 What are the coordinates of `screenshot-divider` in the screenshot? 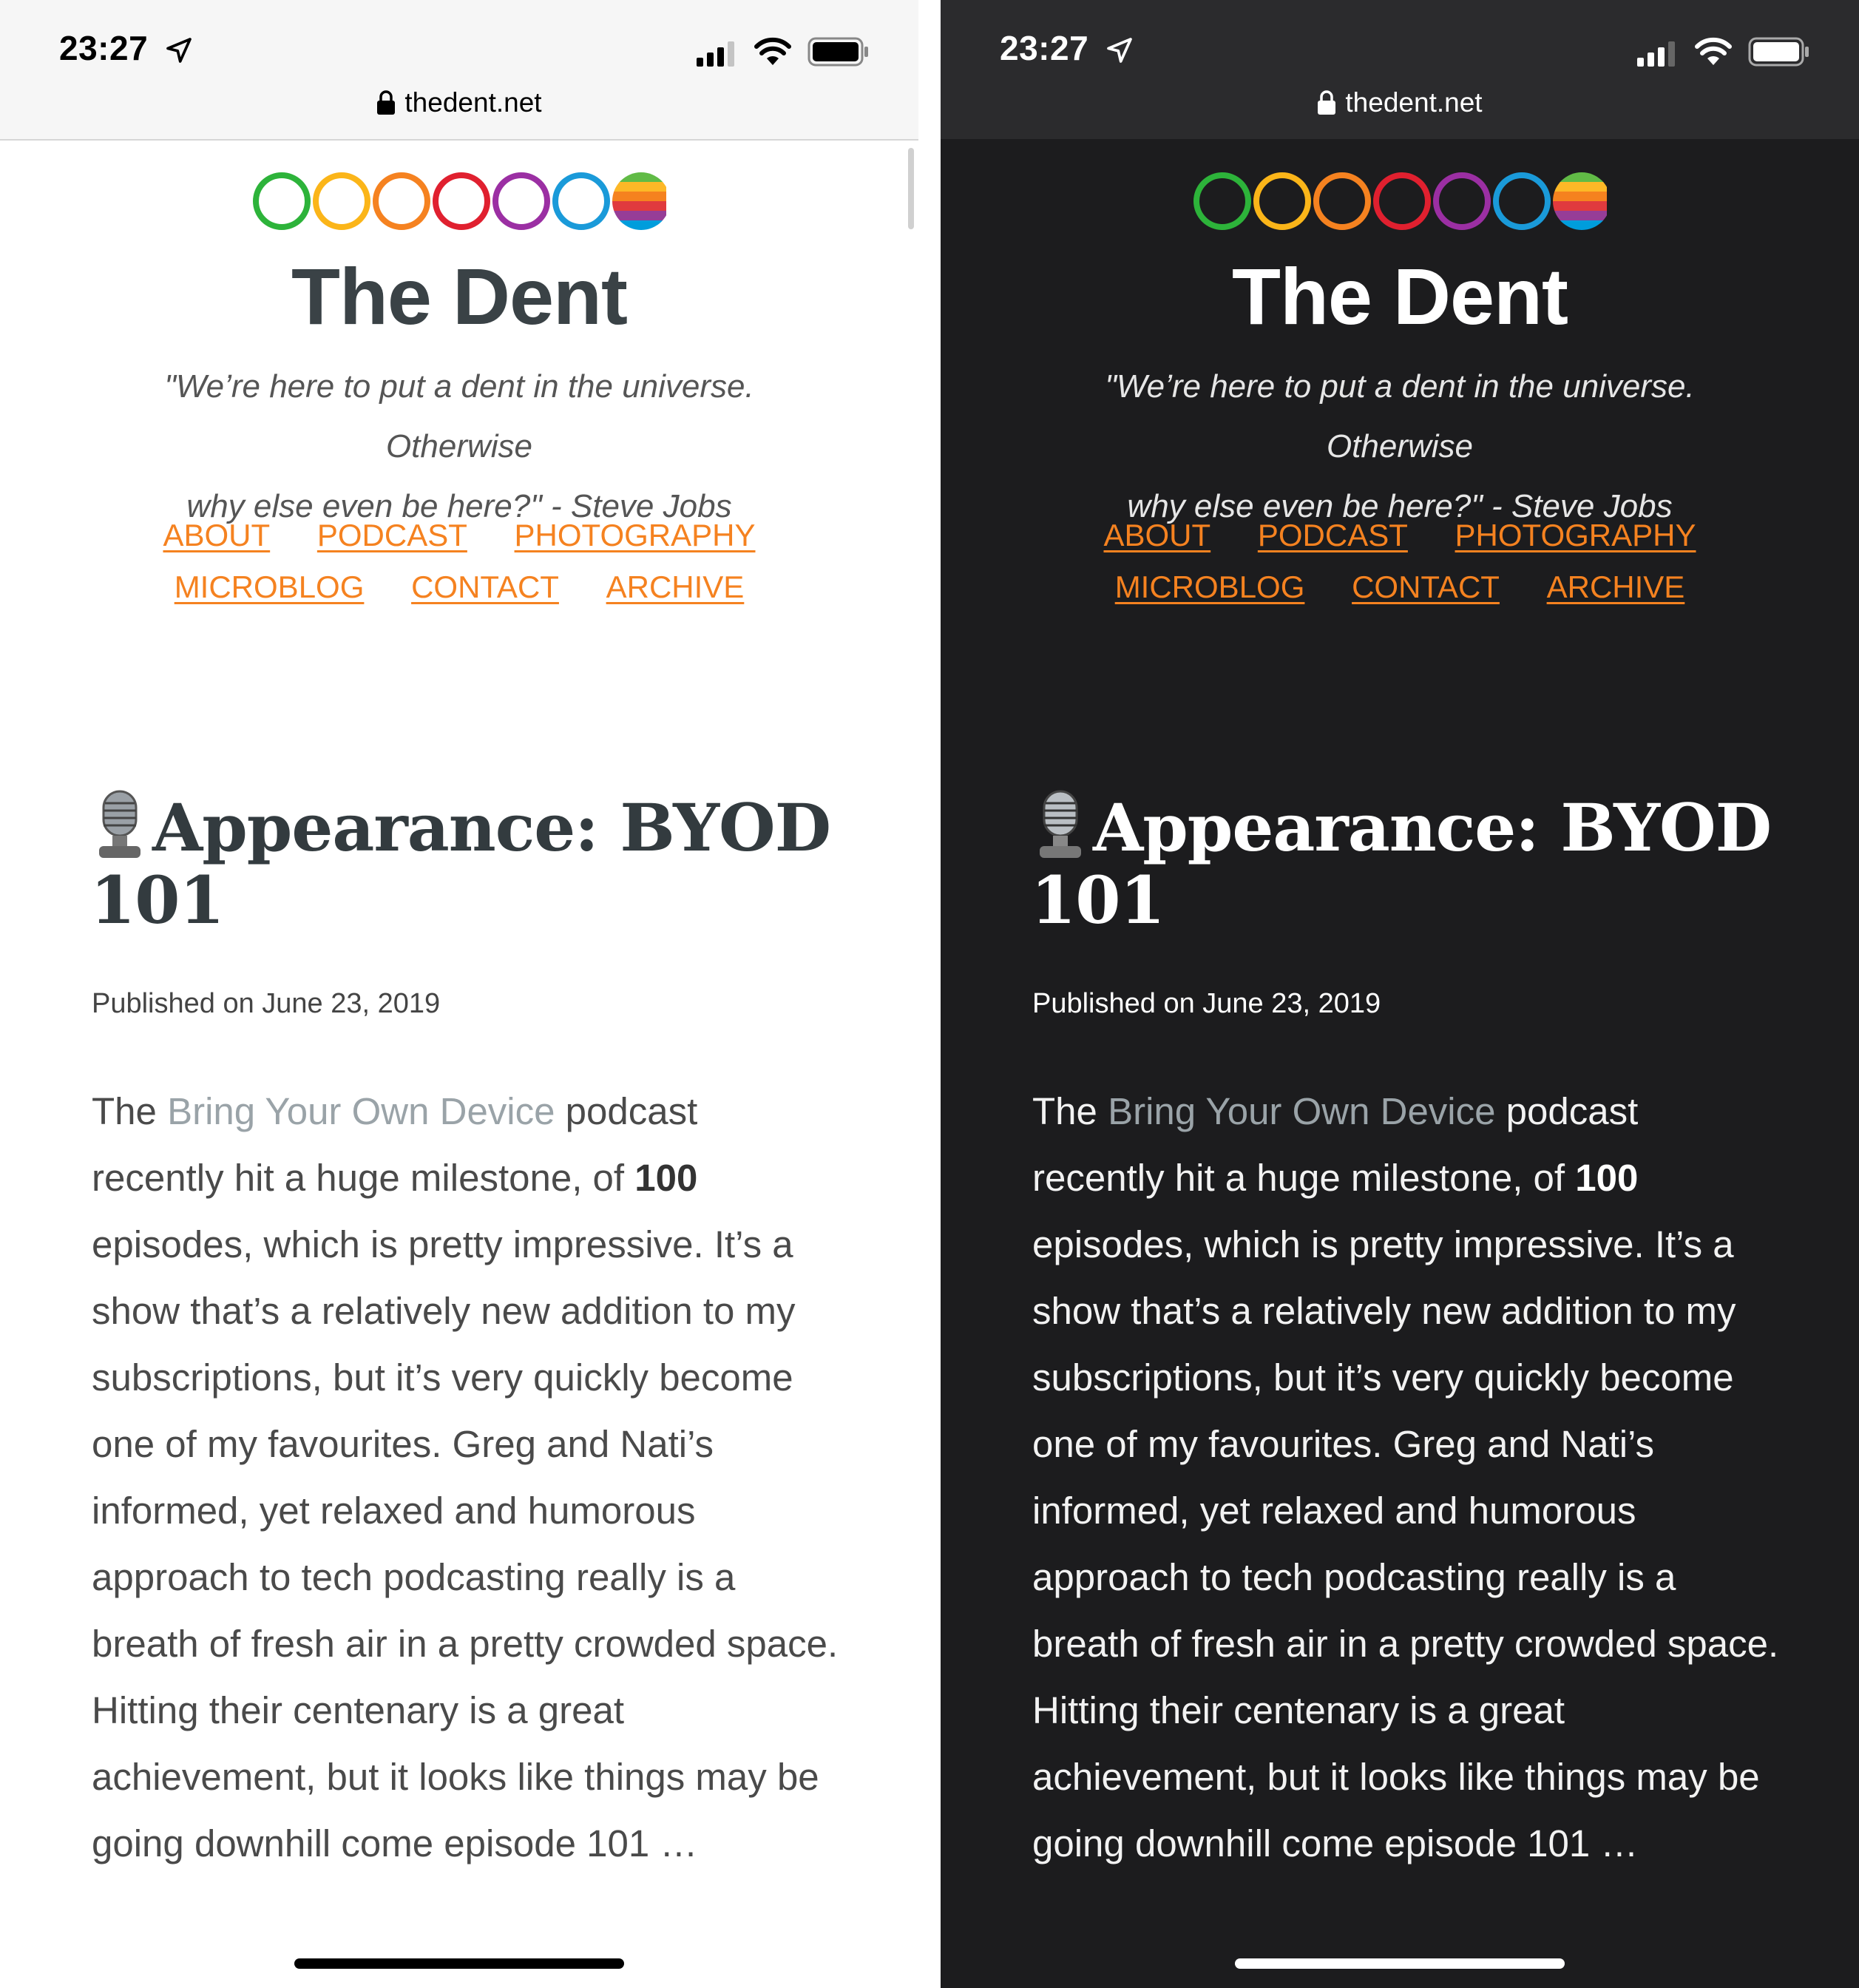 It's located at (929, 994).